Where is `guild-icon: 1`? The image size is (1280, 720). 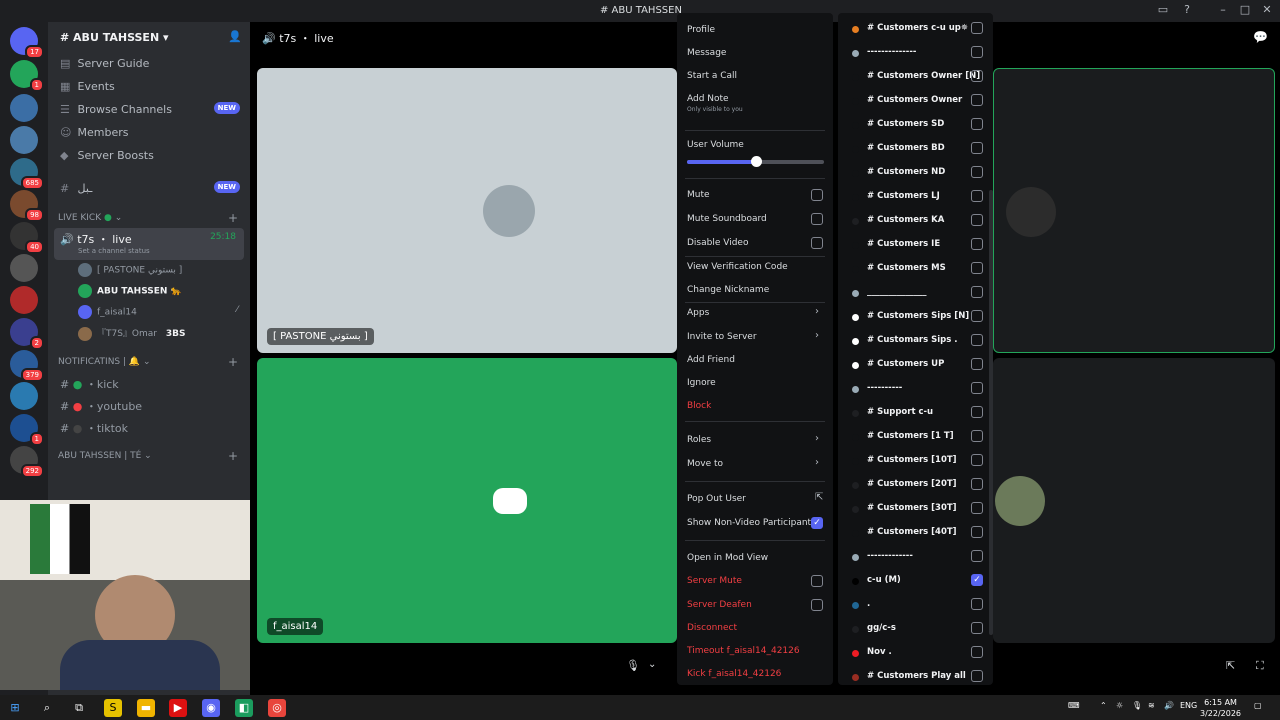
guild-icon: 1 is located at coordinates (27, 430).